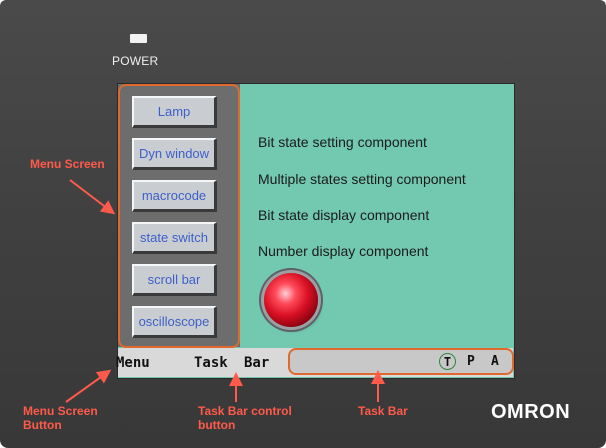  Describe the element at coordinates (92, 197) in the screenshot. I see `arrow-menu-screen` at that location.